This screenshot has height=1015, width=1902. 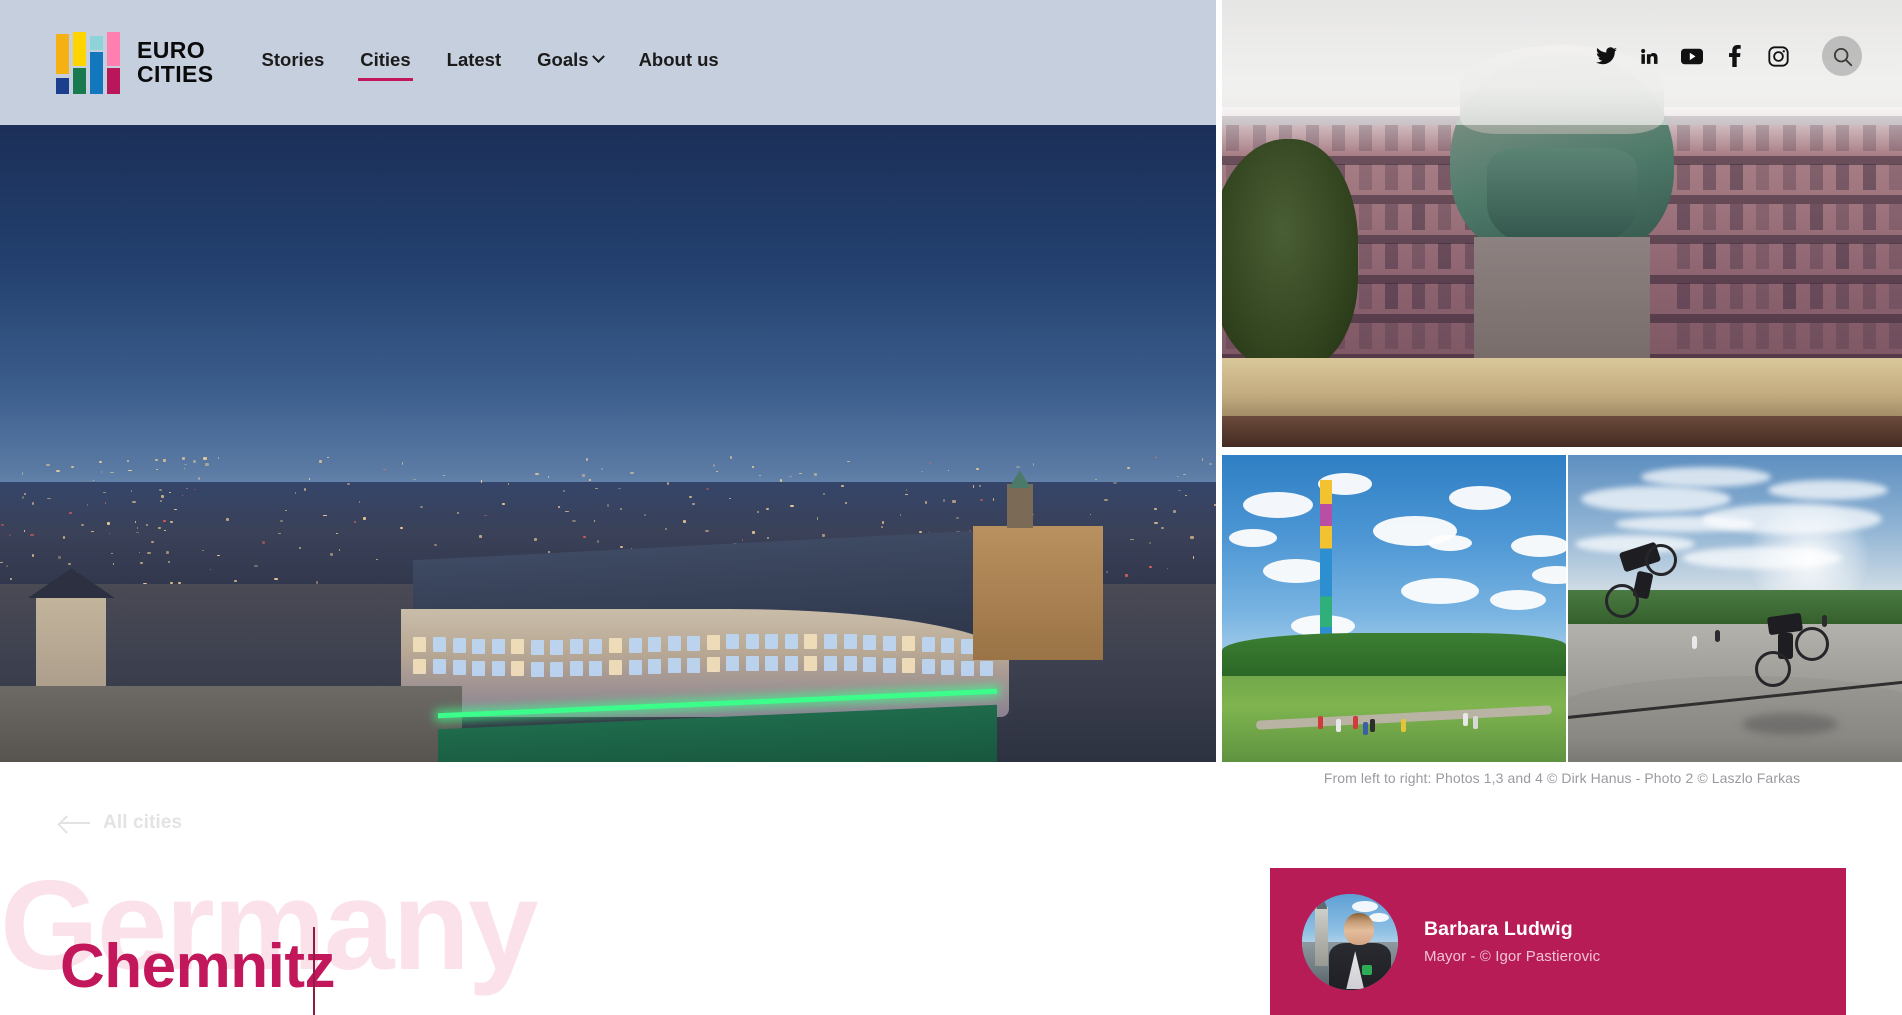 I want to click on nav-item-stories: Stories, so click(x=293, y=63).